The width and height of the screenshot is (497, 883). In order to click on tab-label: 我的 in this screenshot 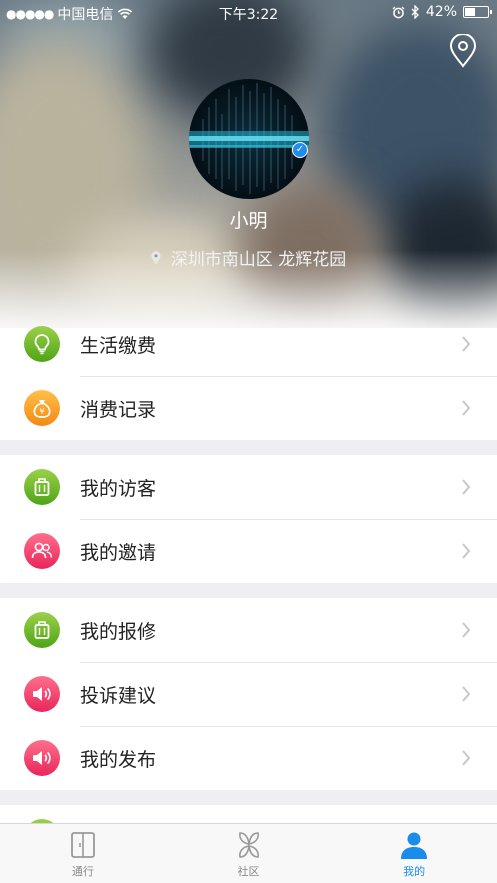, I will do `click(414, 871)`.